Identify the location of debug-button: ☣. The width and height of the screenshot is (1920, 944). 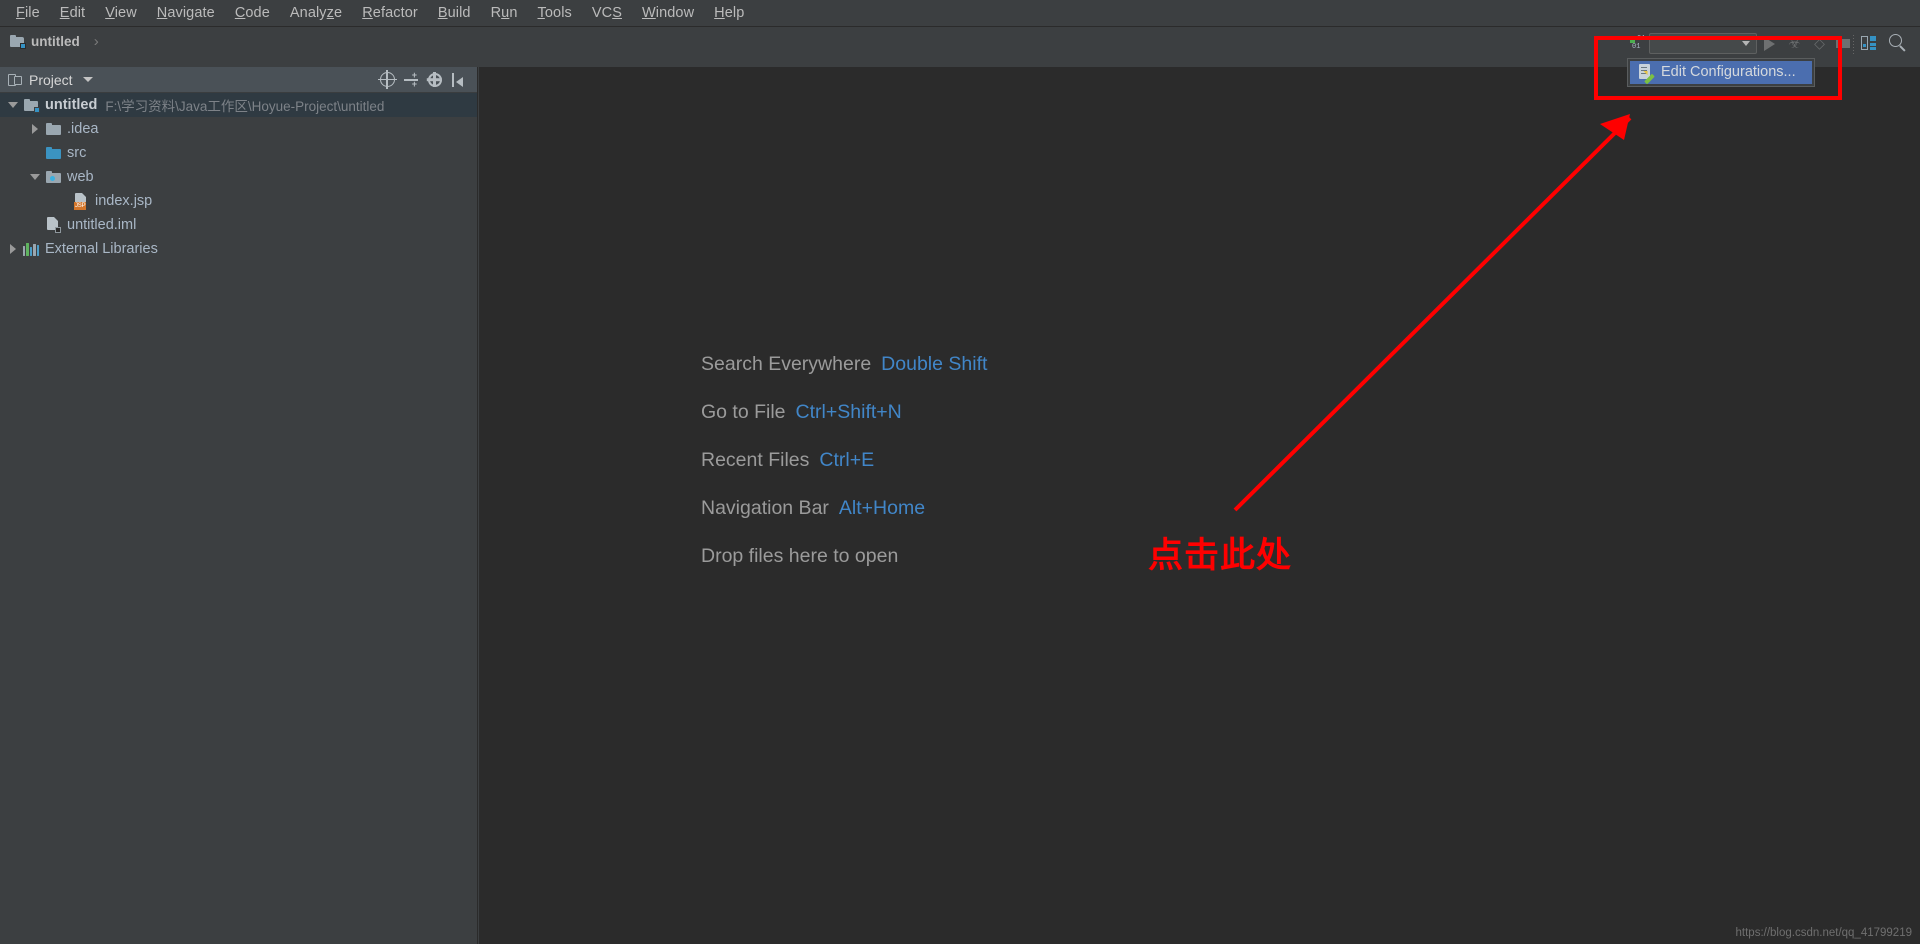
(1794, 43).